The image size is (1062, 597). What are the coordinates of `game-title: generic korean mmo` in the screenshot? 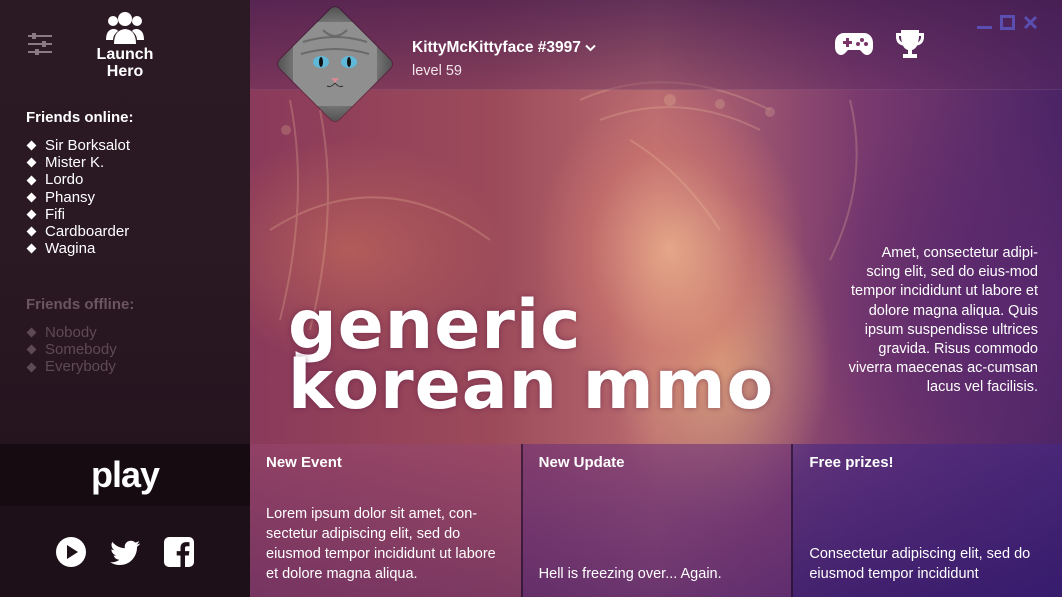 It's located at (548, 359).